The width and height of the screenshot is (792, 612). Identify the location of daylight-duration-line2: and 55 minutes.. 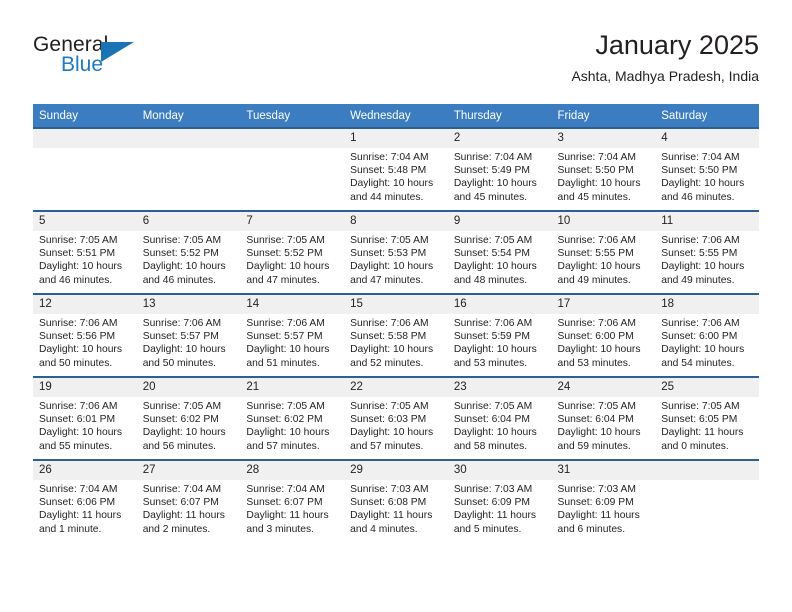
(76, 446).